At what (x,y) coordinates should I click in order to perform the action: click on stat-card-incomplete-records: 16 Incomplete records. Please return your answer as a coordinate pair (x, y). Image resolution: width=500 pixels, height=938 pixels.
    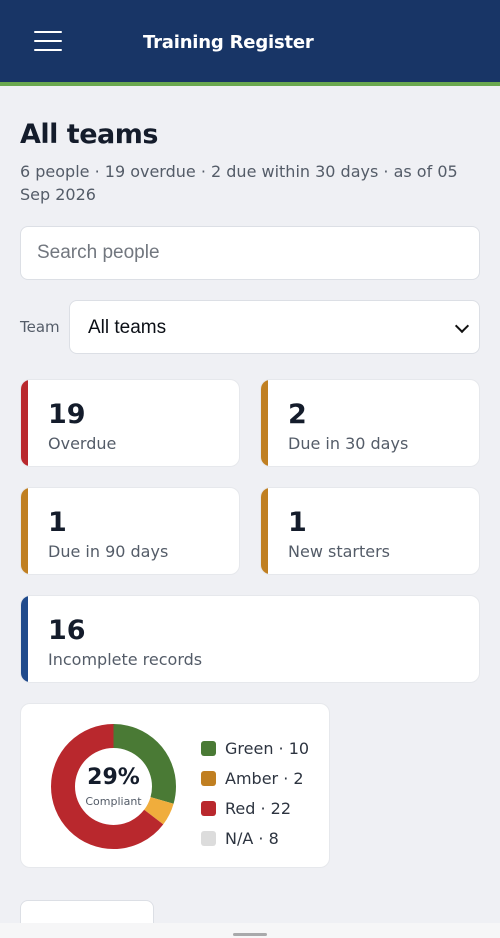
    Looking at the image, I should click on (250, 639).